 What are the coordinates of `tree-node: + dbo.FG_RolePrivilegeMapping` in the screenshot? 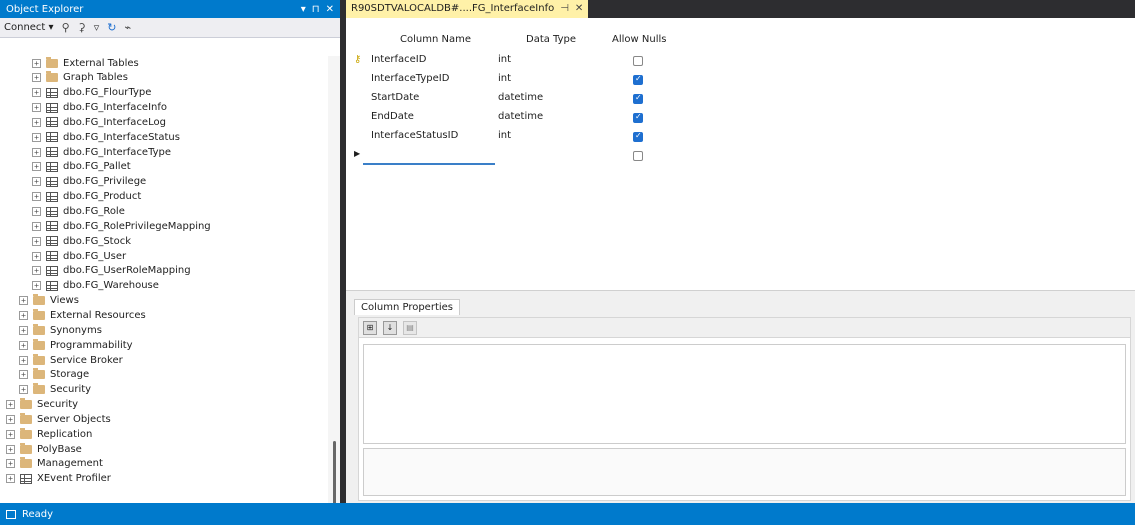 It's located at (121, 226).